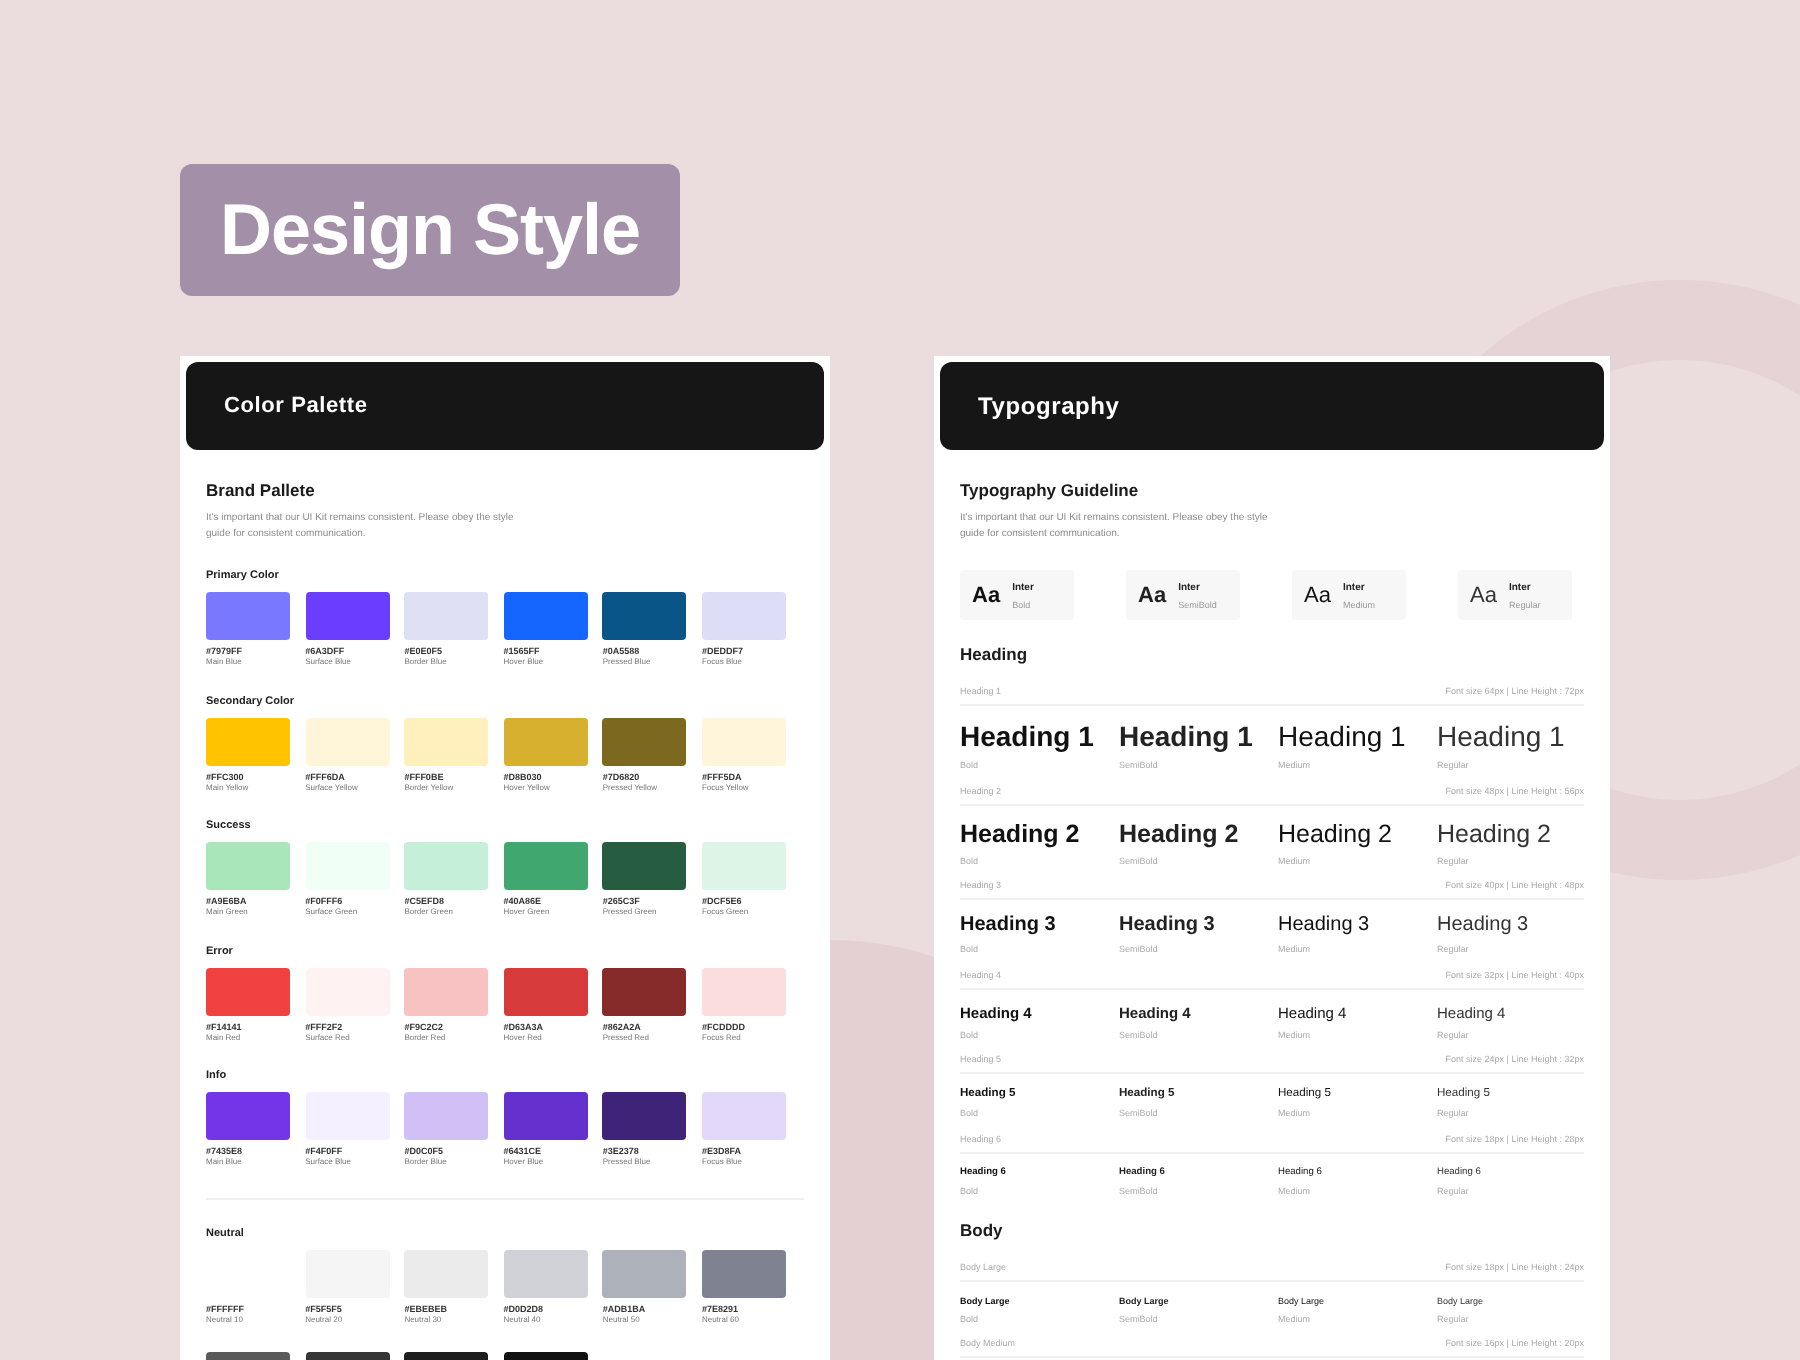  I want to click on section-title: Brand Pallete, so click(261, 490).